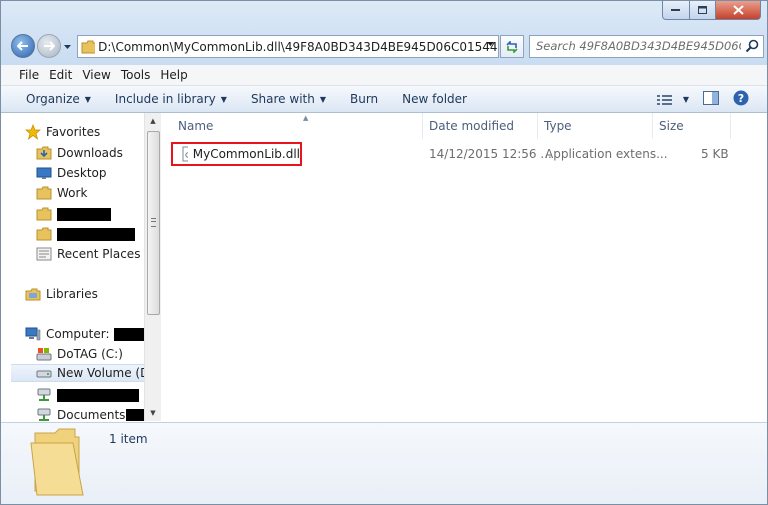 This screenshot has width=768, height=505. What do you see at coordinates (173, 75) in the screenshot?
I see `menu-help: Help` at bounding box center [173, 75].